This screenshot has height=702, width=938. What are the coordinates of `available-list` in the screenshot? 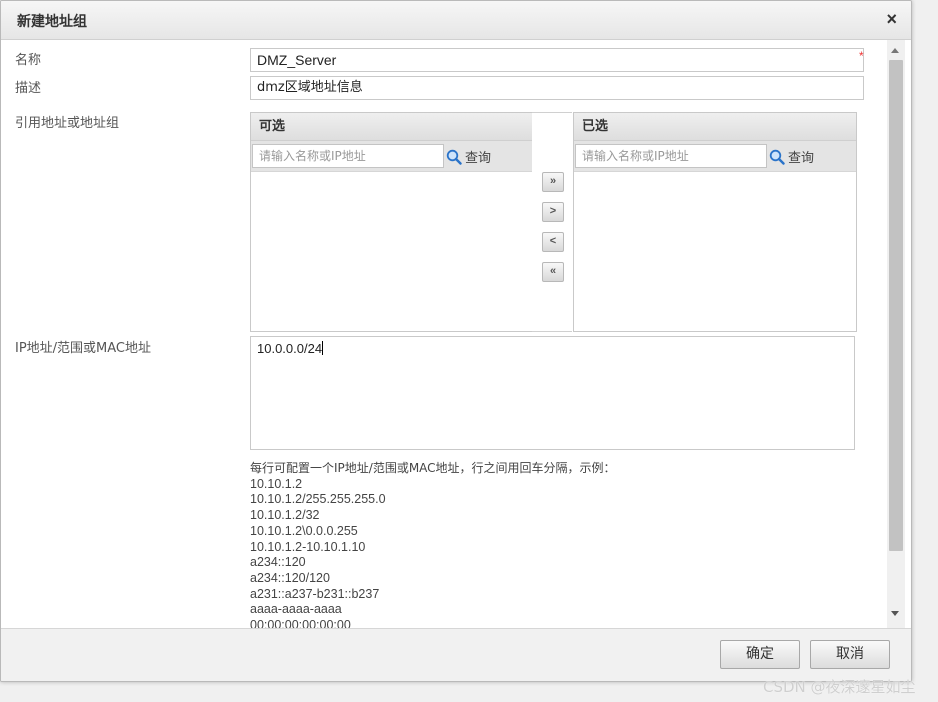 It's located at (391, 251).